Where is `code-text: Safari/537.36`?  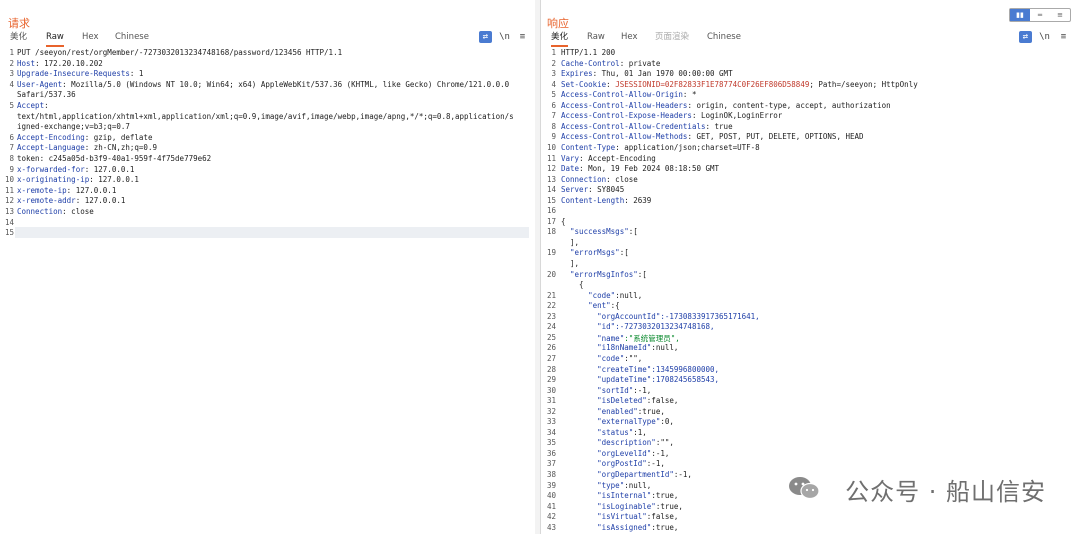 code-text: Safari/537.36 is located at coordinates (46, 95).